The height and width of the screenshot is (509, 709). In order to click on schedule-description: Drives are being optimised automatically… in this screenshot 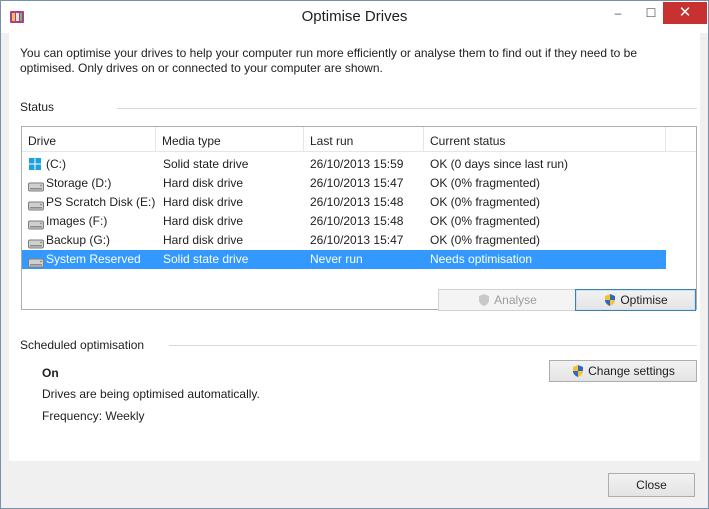, I will do `click(151, 394)`.